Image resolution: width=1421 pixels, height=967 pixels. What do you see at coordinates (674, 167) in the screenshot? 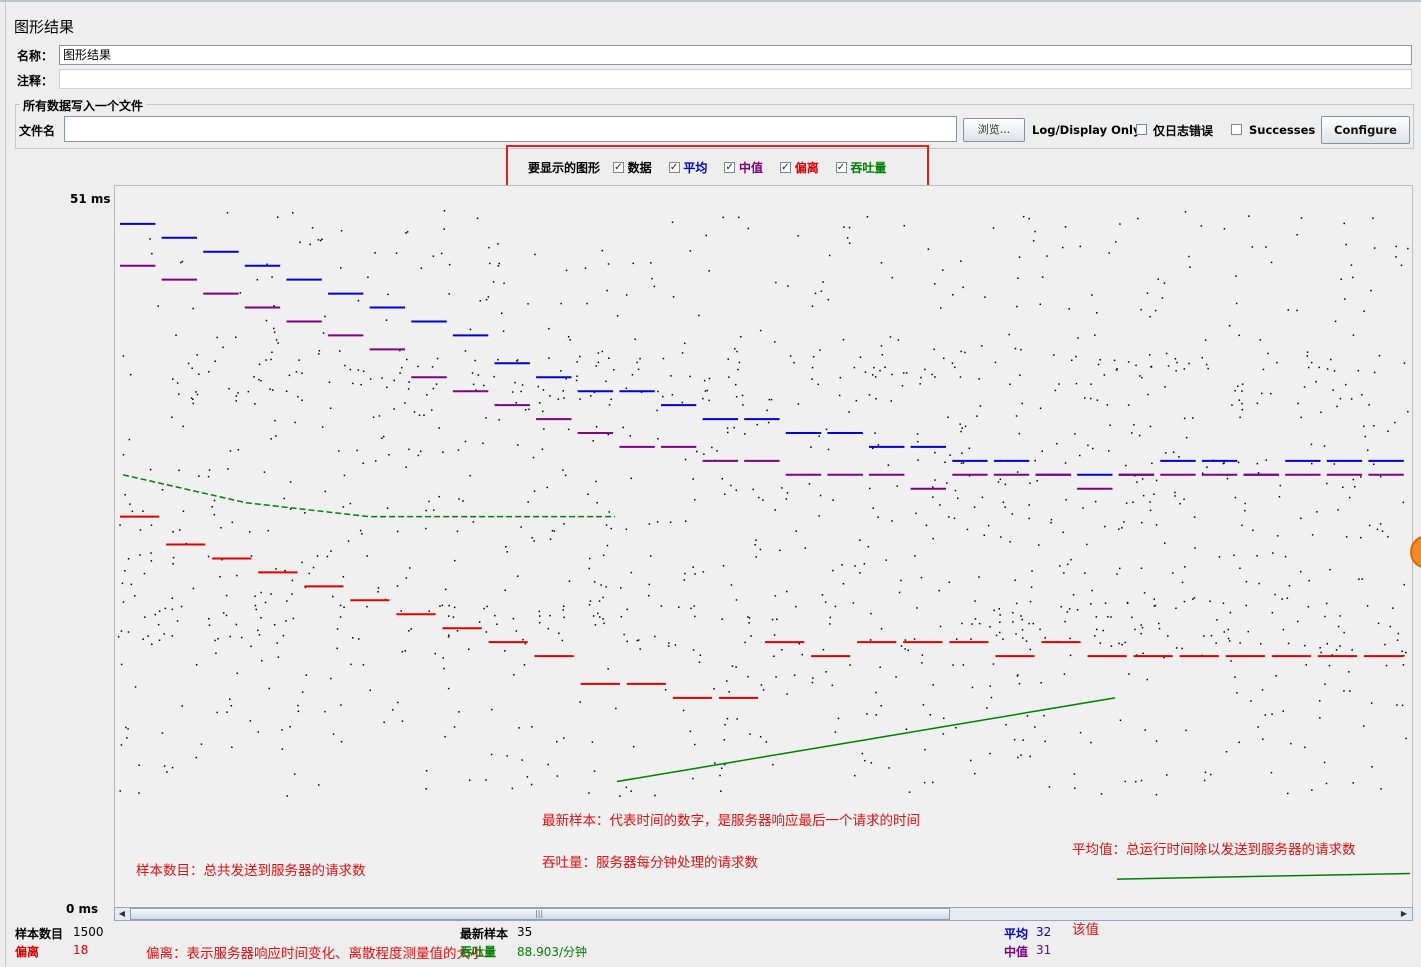
I see `average-checkbox: ✓` at bounding box center [674, 167].